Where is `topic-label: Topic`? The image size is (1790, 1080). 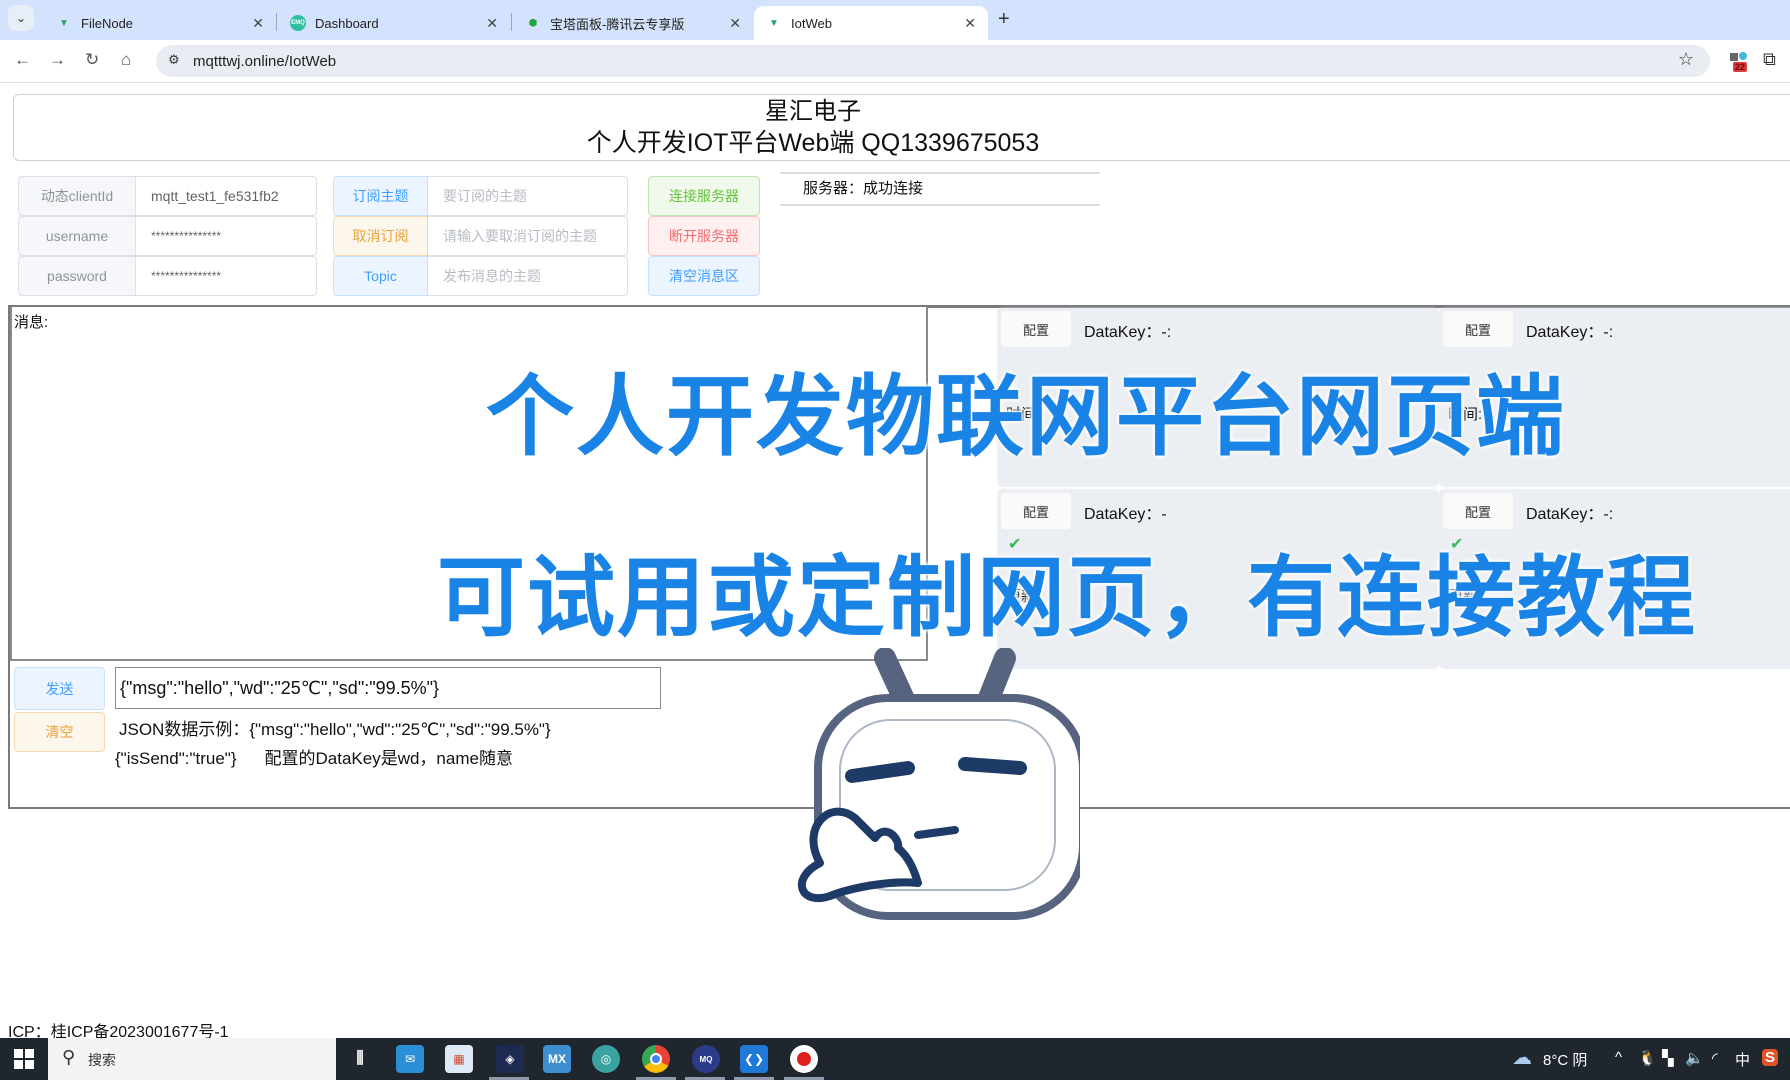
topic-label: Topic is located at coordinates (380, 276).